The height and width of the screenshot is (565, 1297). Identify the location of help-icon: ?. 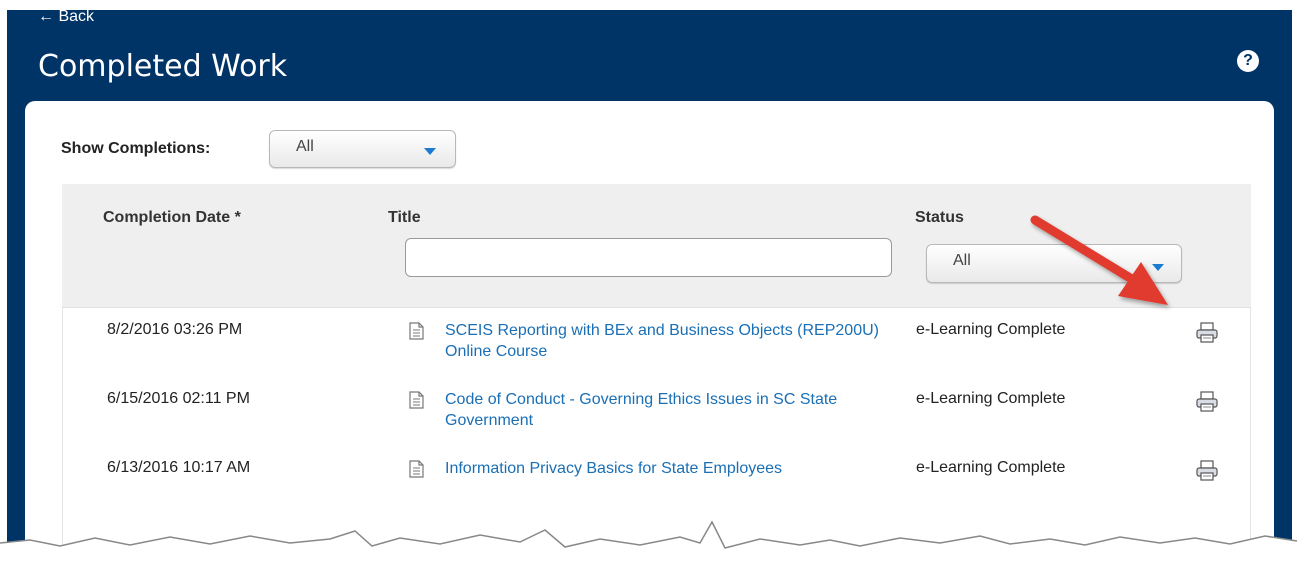
(1248, 61).